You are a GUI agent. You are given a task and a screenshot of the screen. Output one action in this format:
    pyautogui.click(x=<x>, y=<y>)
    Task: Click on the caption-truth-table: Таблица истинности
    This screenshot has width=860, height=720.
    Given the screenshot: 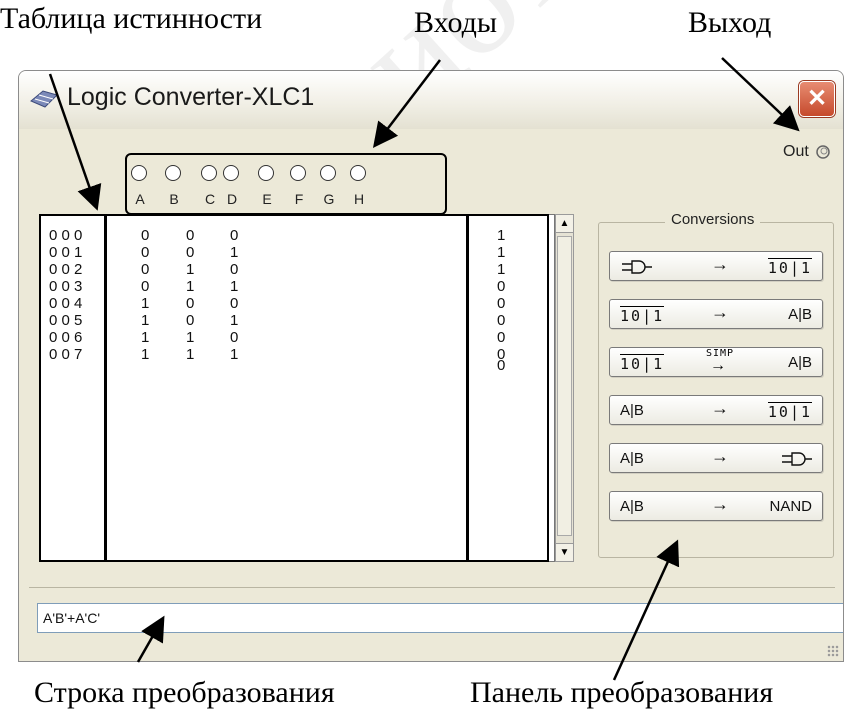 What is the action you would take?
    pyautogui.click(x=131, y=18)
    